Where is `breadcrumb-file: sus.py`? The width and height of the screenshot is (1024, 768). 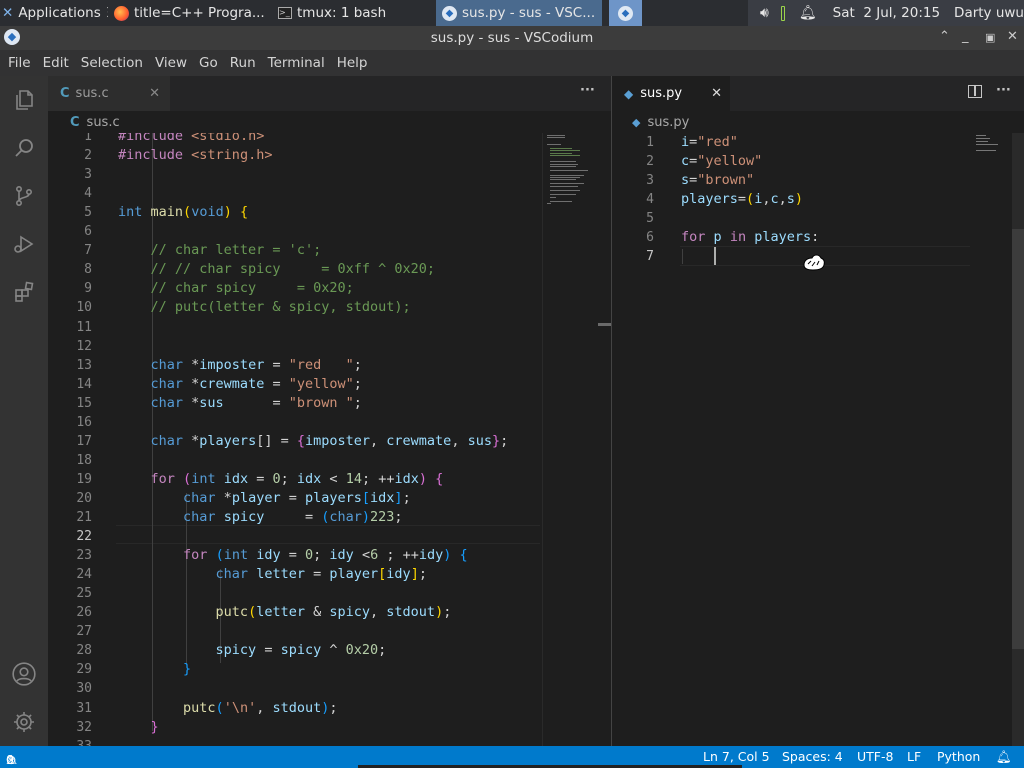 breadcrumb-file: sus.py is located at coordinates (668, 122).